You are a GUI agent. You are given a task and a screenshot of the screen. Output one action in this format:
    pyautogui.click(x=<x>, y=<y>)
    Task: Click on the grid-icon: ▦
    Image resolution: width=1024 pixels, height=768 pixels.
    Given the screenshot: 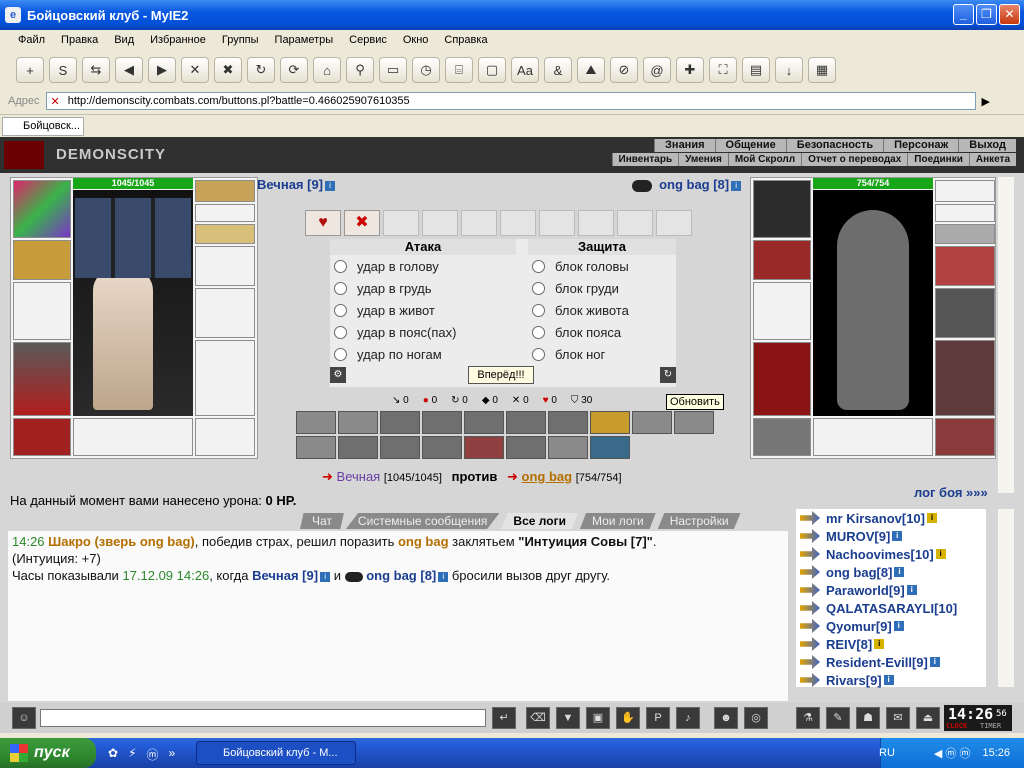 What is the action you would take?
    pyautogui.click(x=822, y=70)
    